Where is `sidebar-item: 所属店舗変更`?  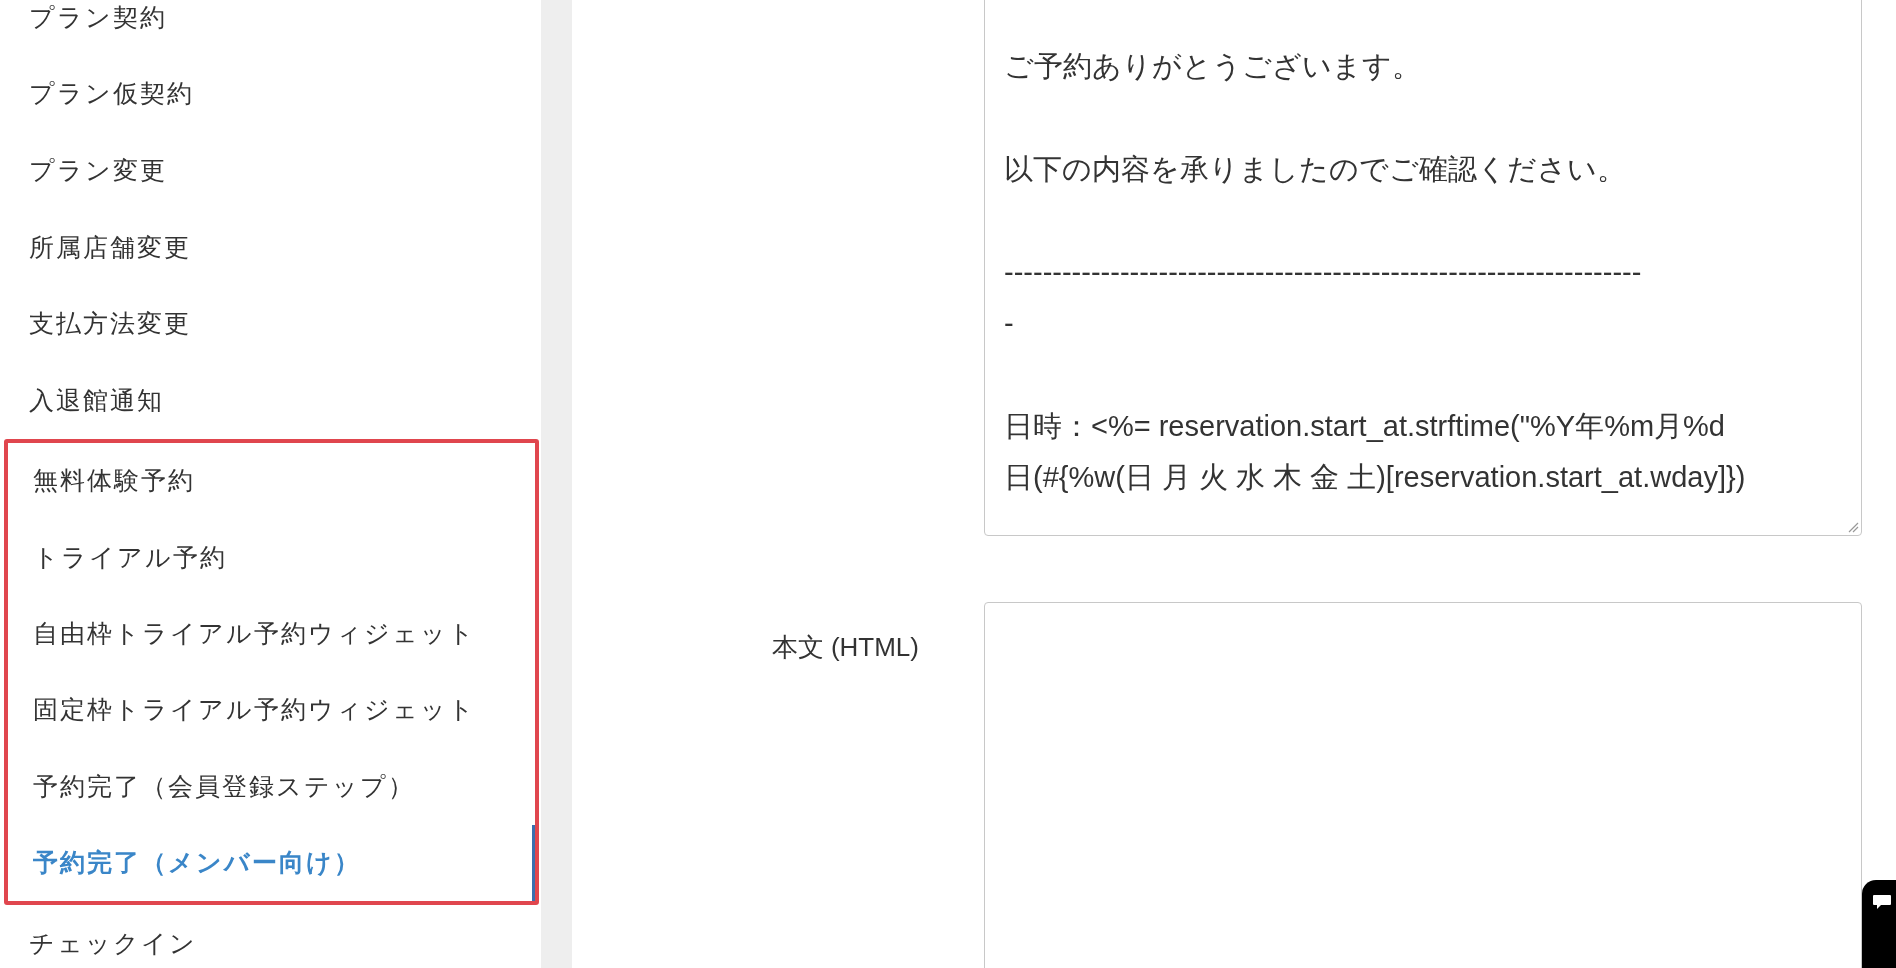
sidebar-item: 所属店舗変更 is located at coordinates (270, 247).